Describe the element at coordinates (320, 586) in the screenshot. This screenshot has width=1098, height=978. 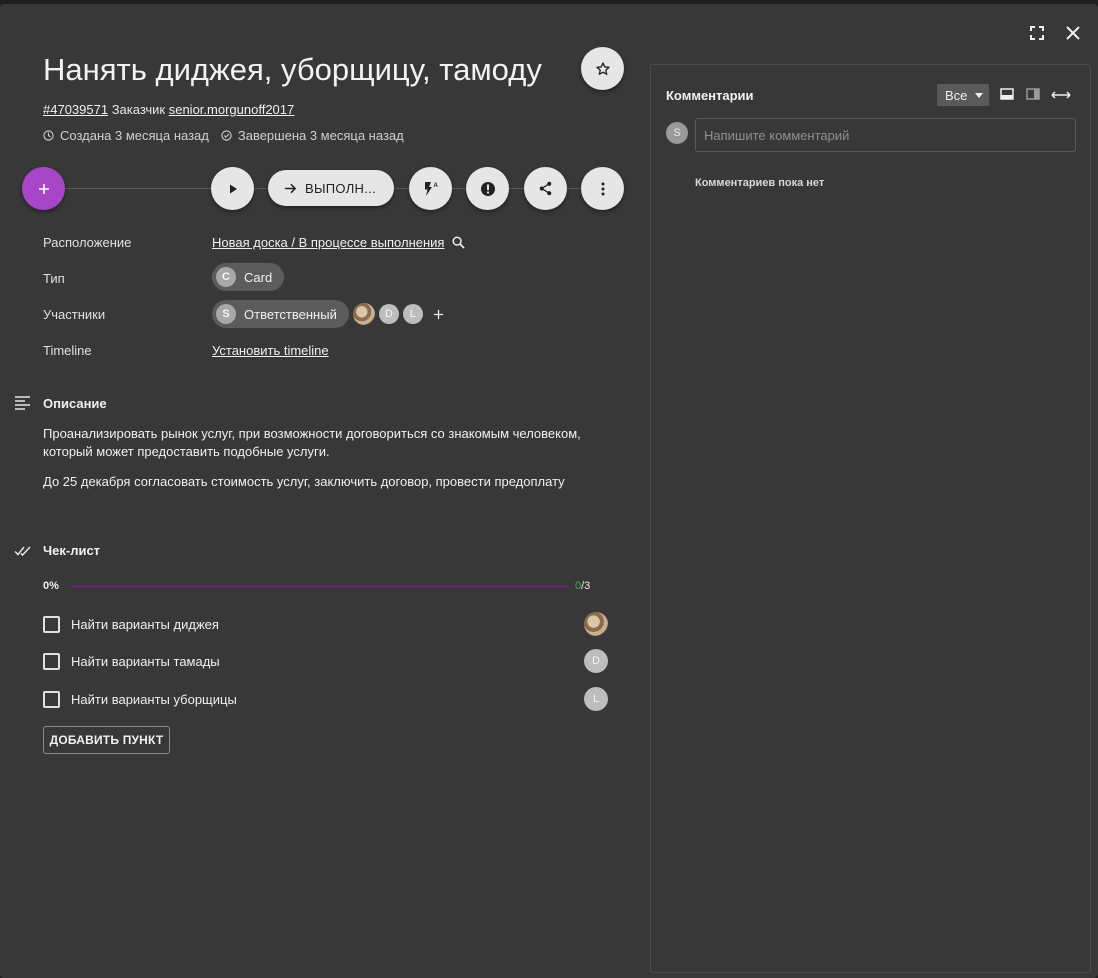
I see `checklist-progress-bar` at that location.